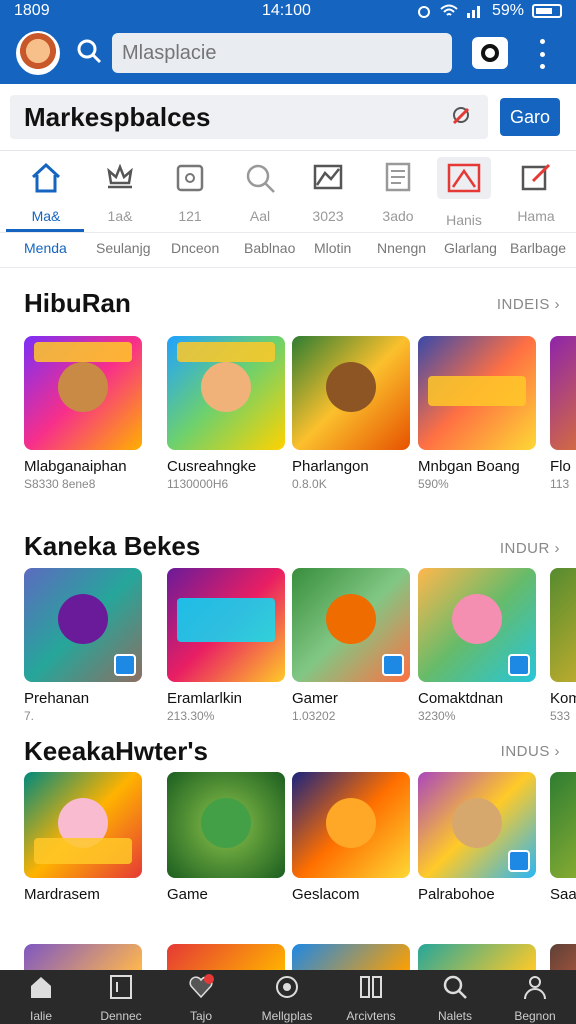 The width and height of the screenshot is (576, 1024). I want to click on sub-tab: Nnengn, so click(401, 248).